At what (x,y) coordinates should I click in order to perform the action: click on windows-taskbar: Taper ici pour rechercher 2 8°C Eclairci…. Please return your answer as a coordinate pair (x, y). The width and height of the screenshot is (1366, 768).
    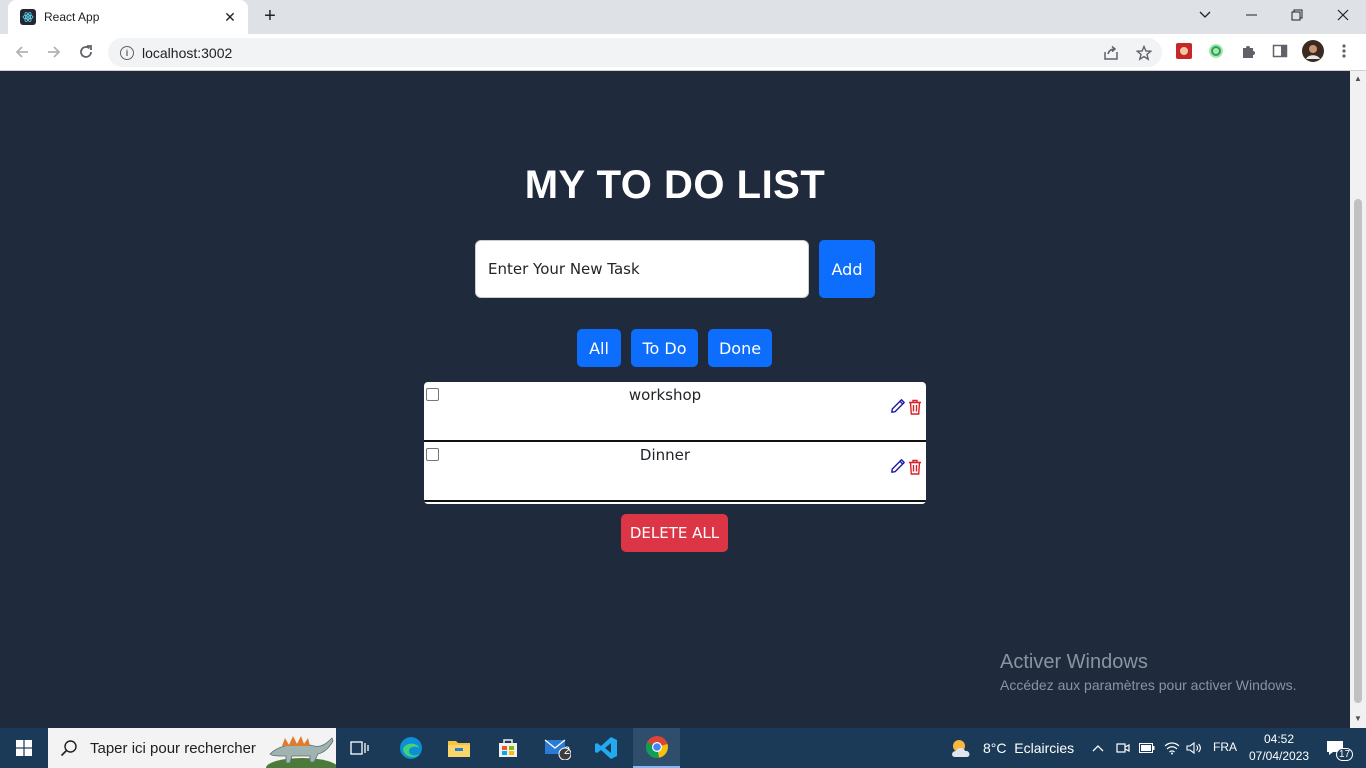
    Looking at the image, I should click on (683, 748).